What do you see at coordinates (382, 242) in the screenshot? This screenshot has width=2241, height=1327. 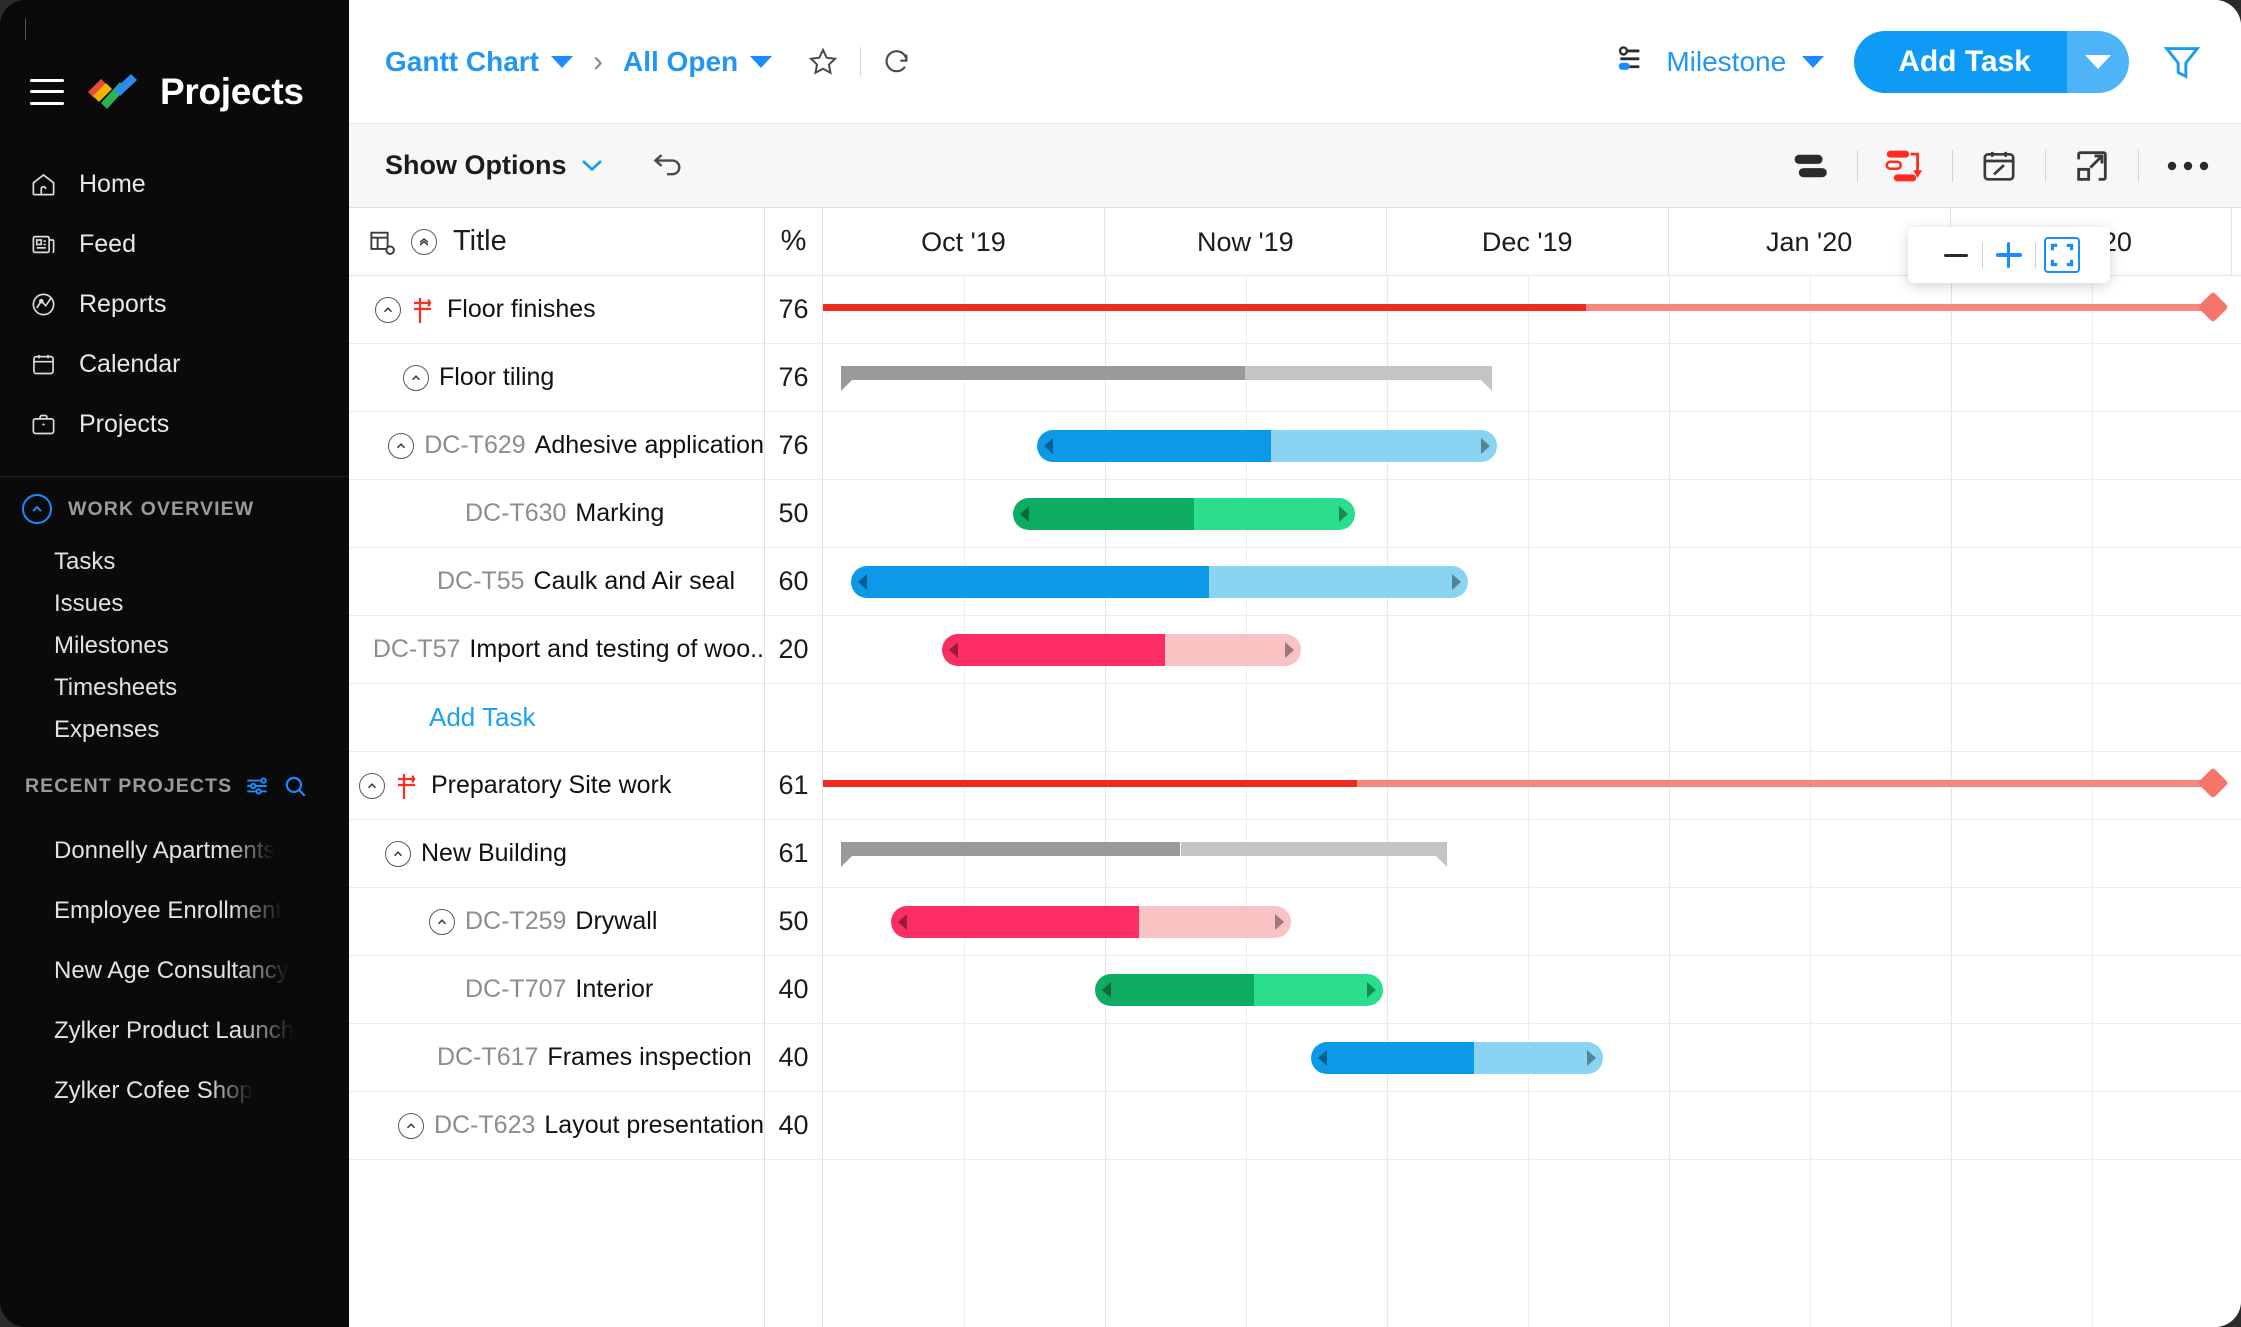 I see `column-settings-icon` at bounding box center [382, 242].